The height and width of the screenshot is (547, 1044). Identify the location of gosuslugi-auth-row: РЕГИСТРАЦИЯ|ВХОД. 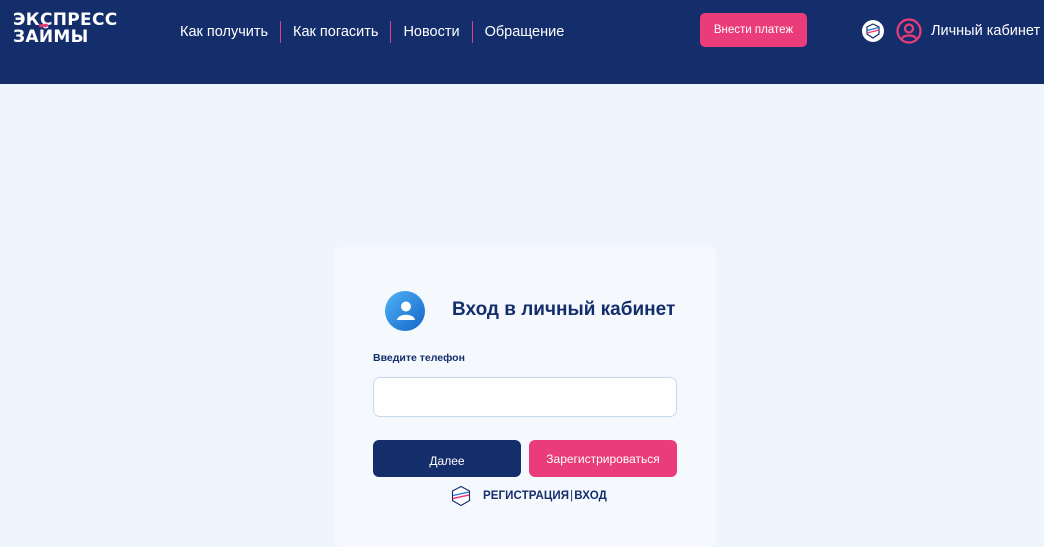
(528, 496).